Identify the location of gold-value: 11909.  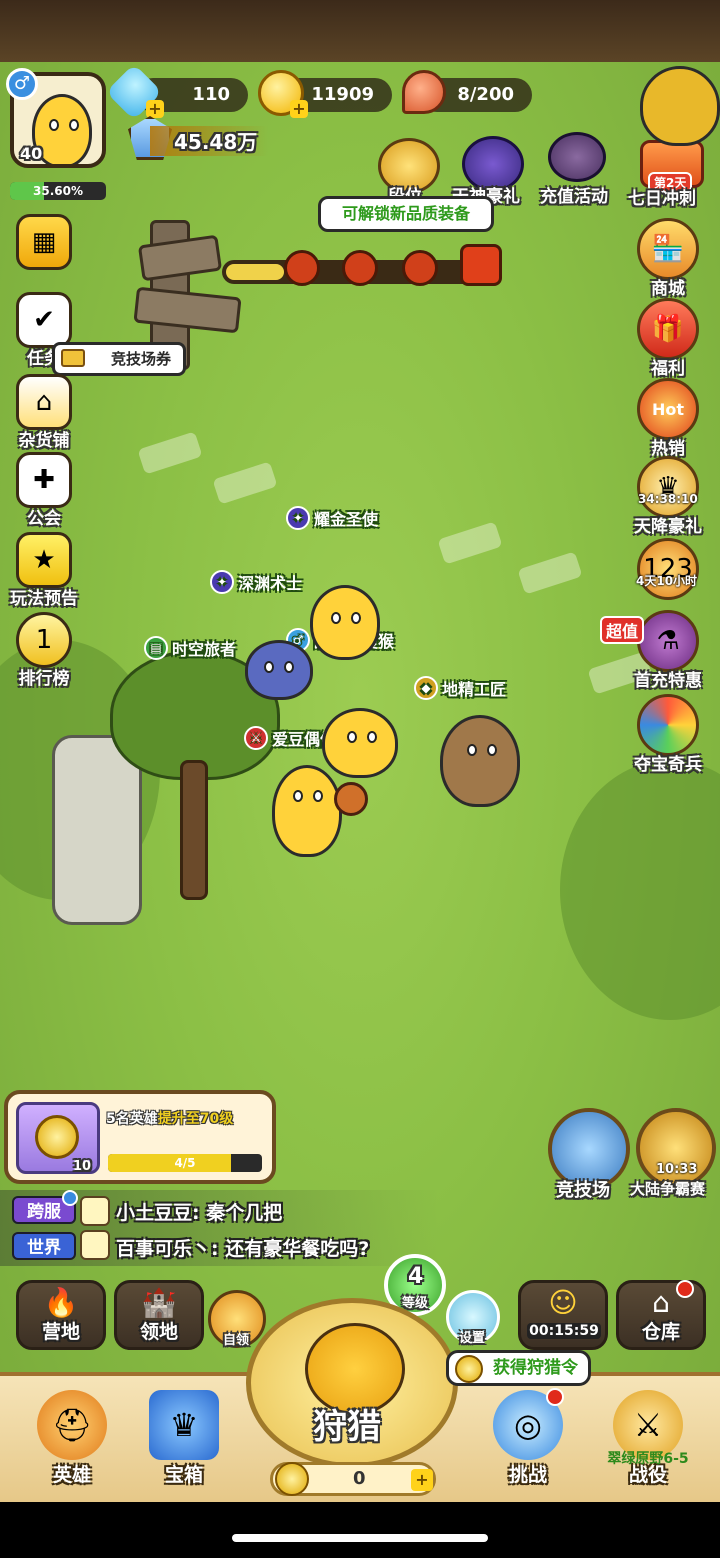
(342, 94).